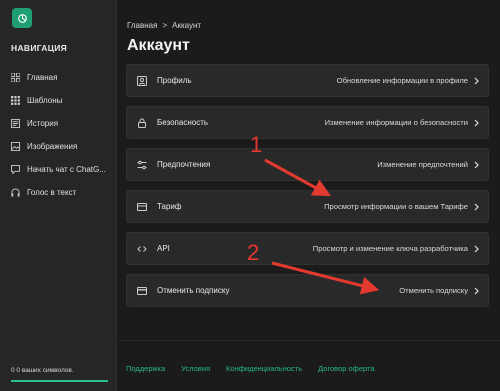 The width and height of the screenshot is (500, 391). I want to click on code-icon, so click(141, 248).